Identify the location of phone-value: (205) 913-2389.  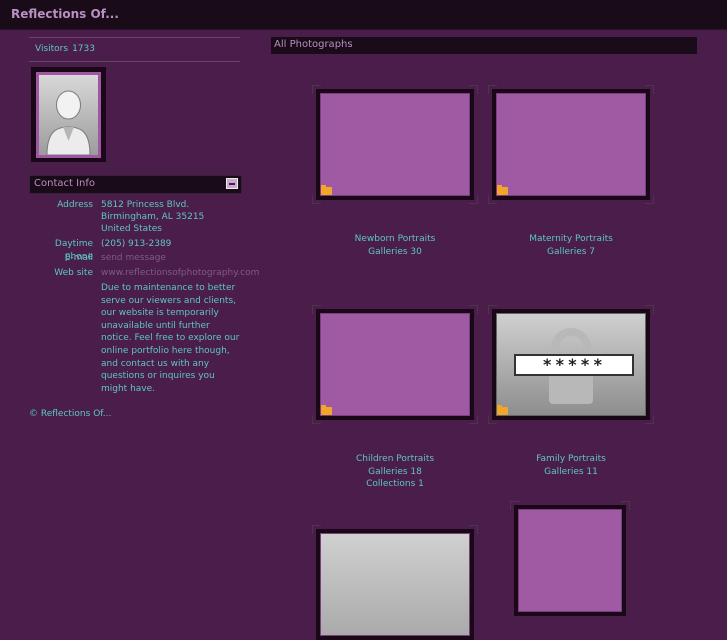
(136, 244).